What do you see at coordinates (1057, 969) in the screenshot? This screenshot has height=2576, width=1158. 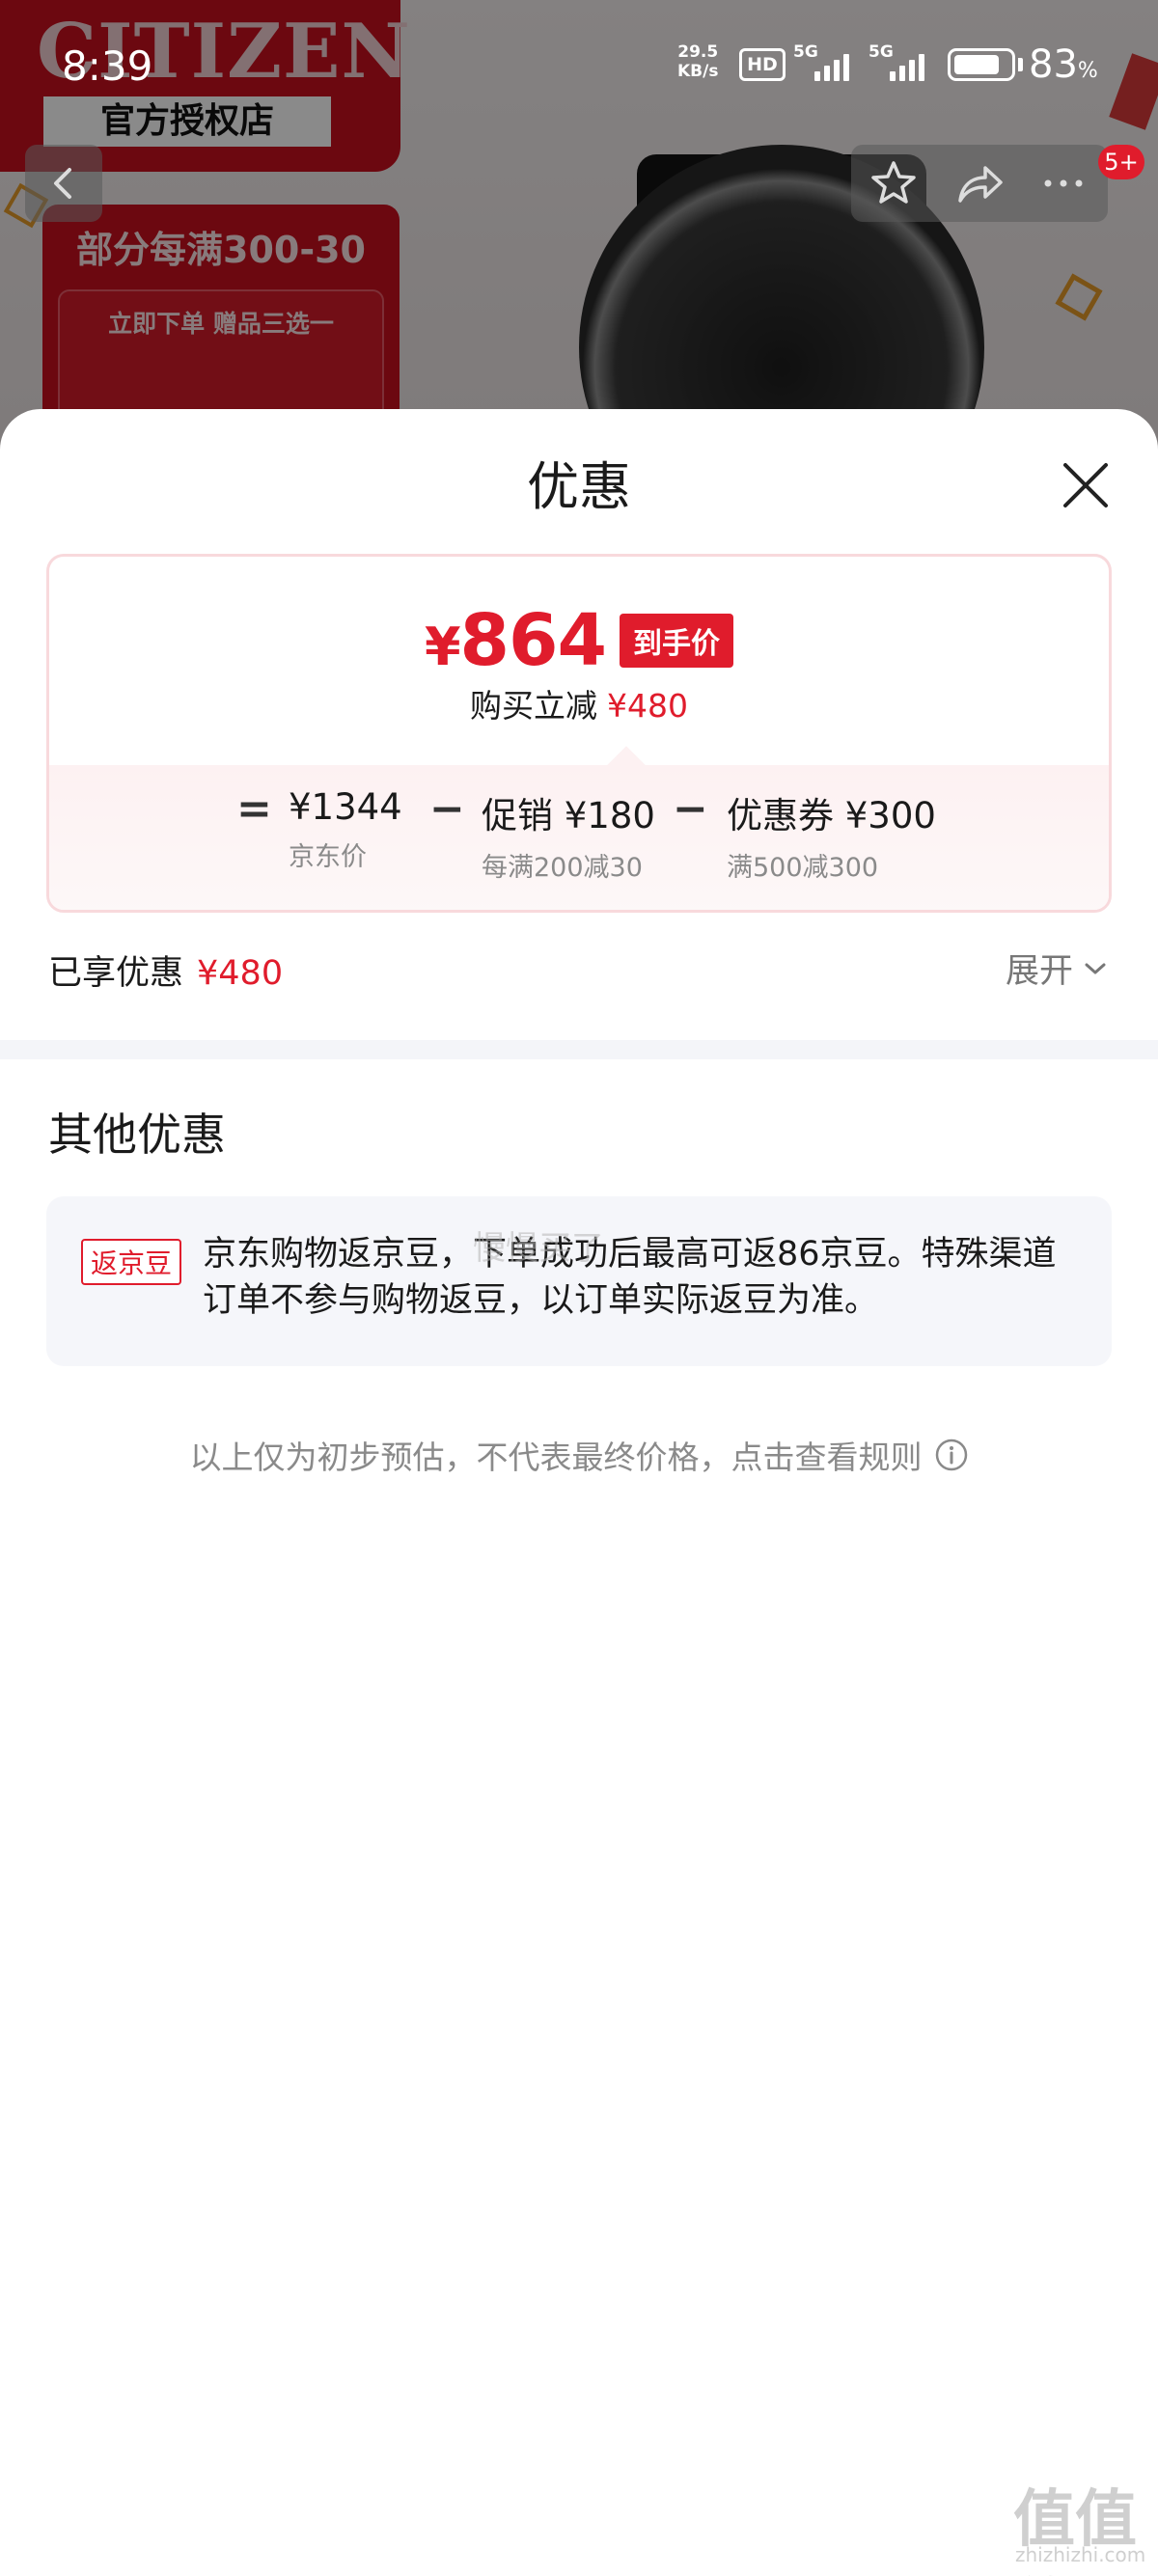 I see `expand-button: 展开` at bounding box center [1057, 969].